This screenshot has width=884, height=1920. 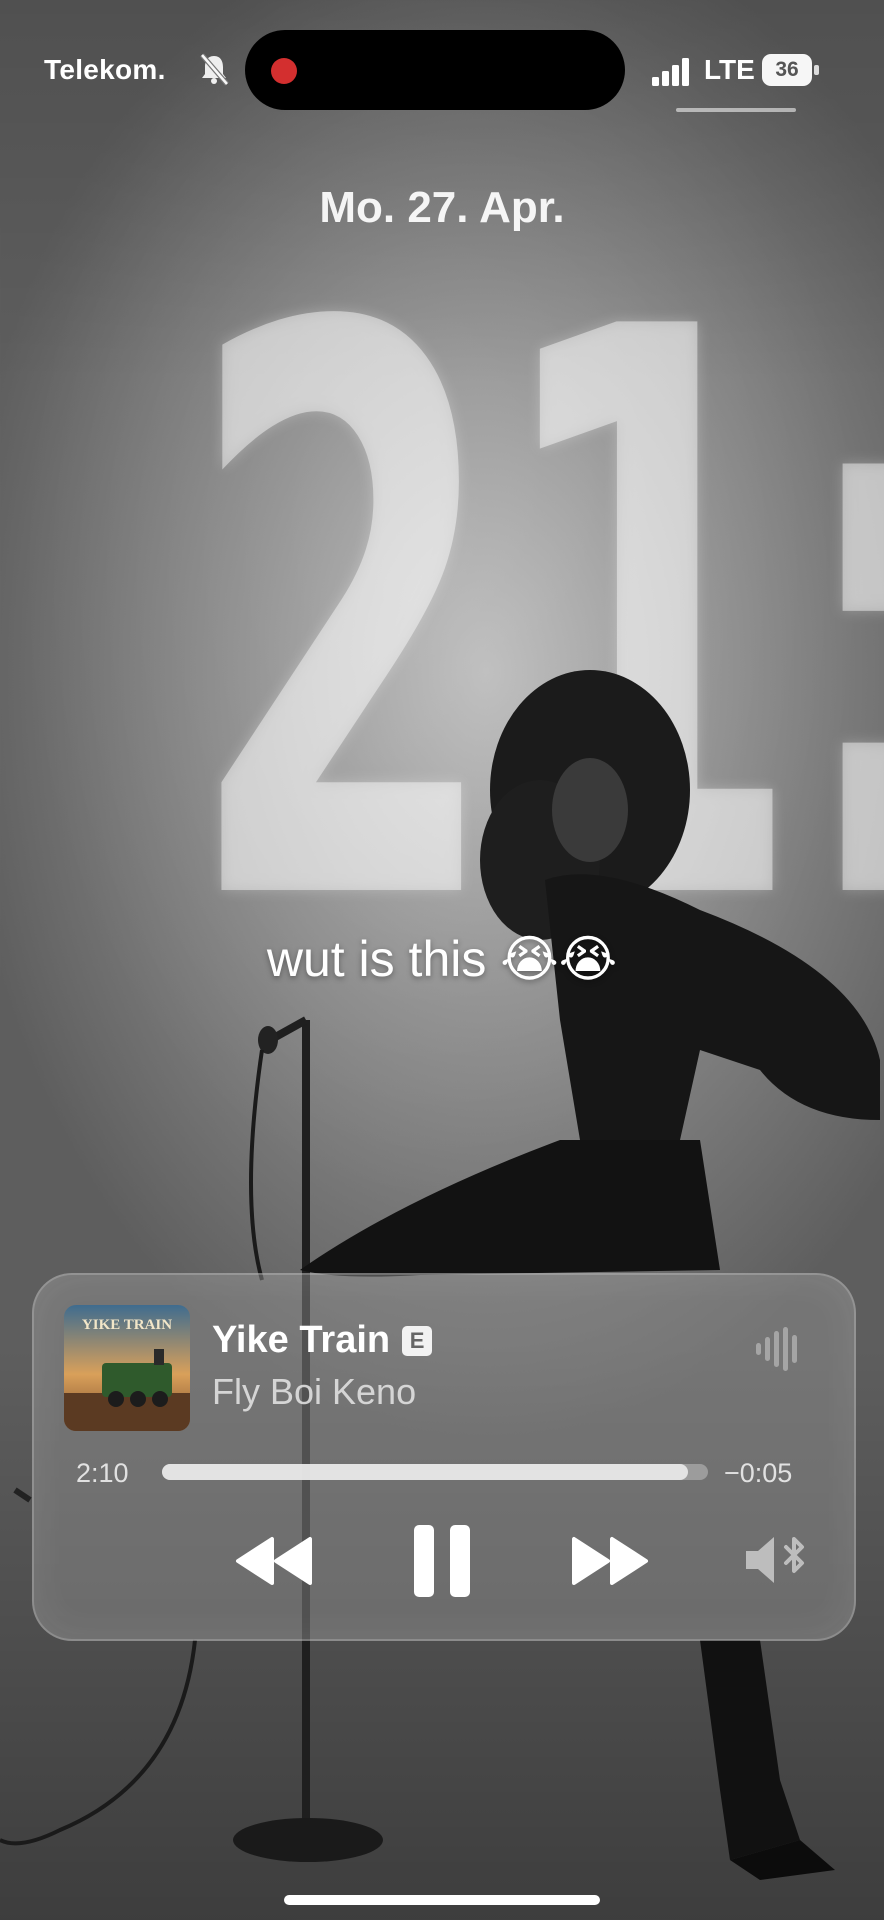 What do you see at coordinates (787, 70) in the screenshot?
I see `battery-level: 36` at bounding box center [787, 70].